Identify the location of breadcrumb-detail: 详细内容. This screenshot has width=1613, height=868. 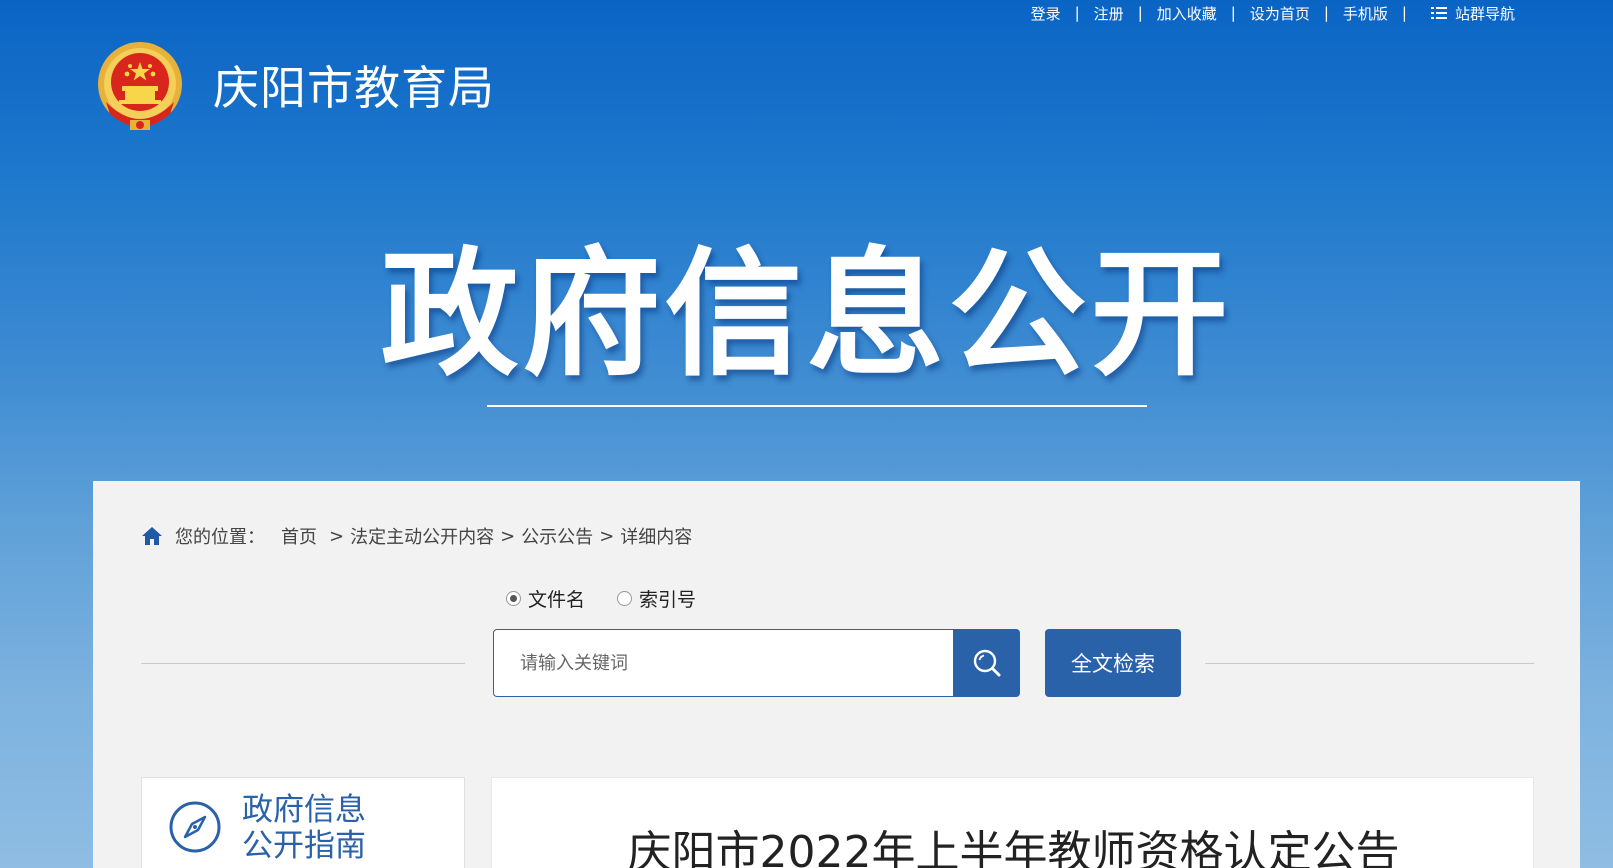
(656, 536).